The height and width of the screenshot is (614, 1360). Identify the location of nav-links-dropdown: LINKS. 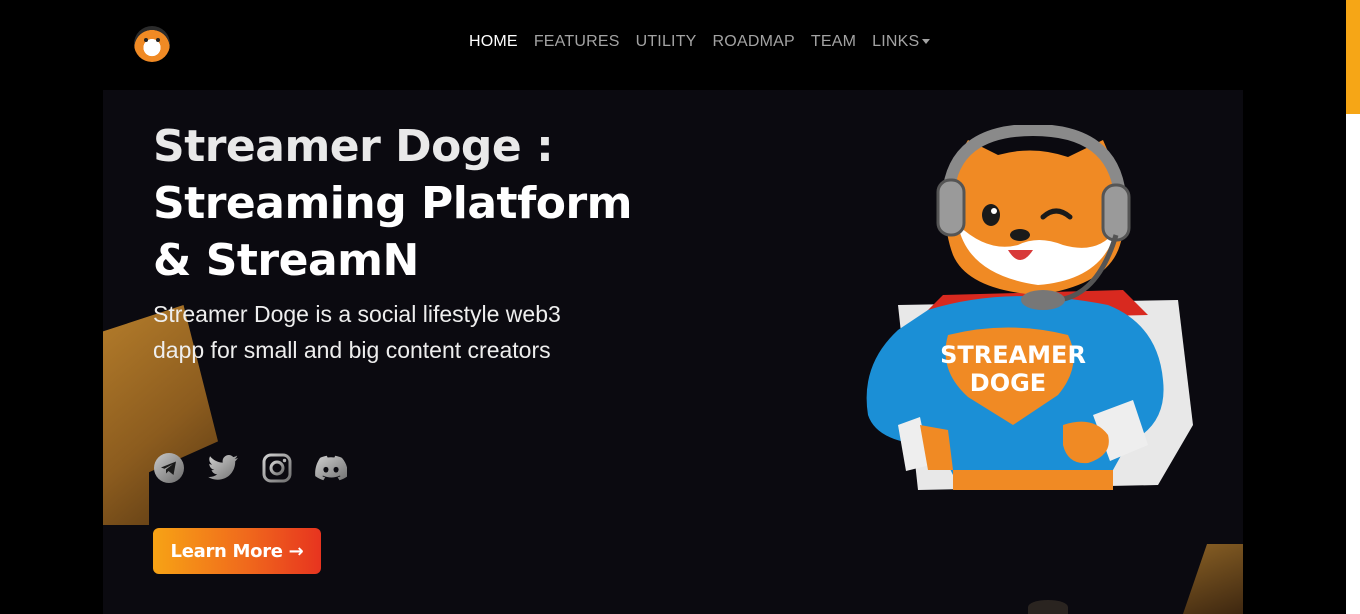
(901, 42).